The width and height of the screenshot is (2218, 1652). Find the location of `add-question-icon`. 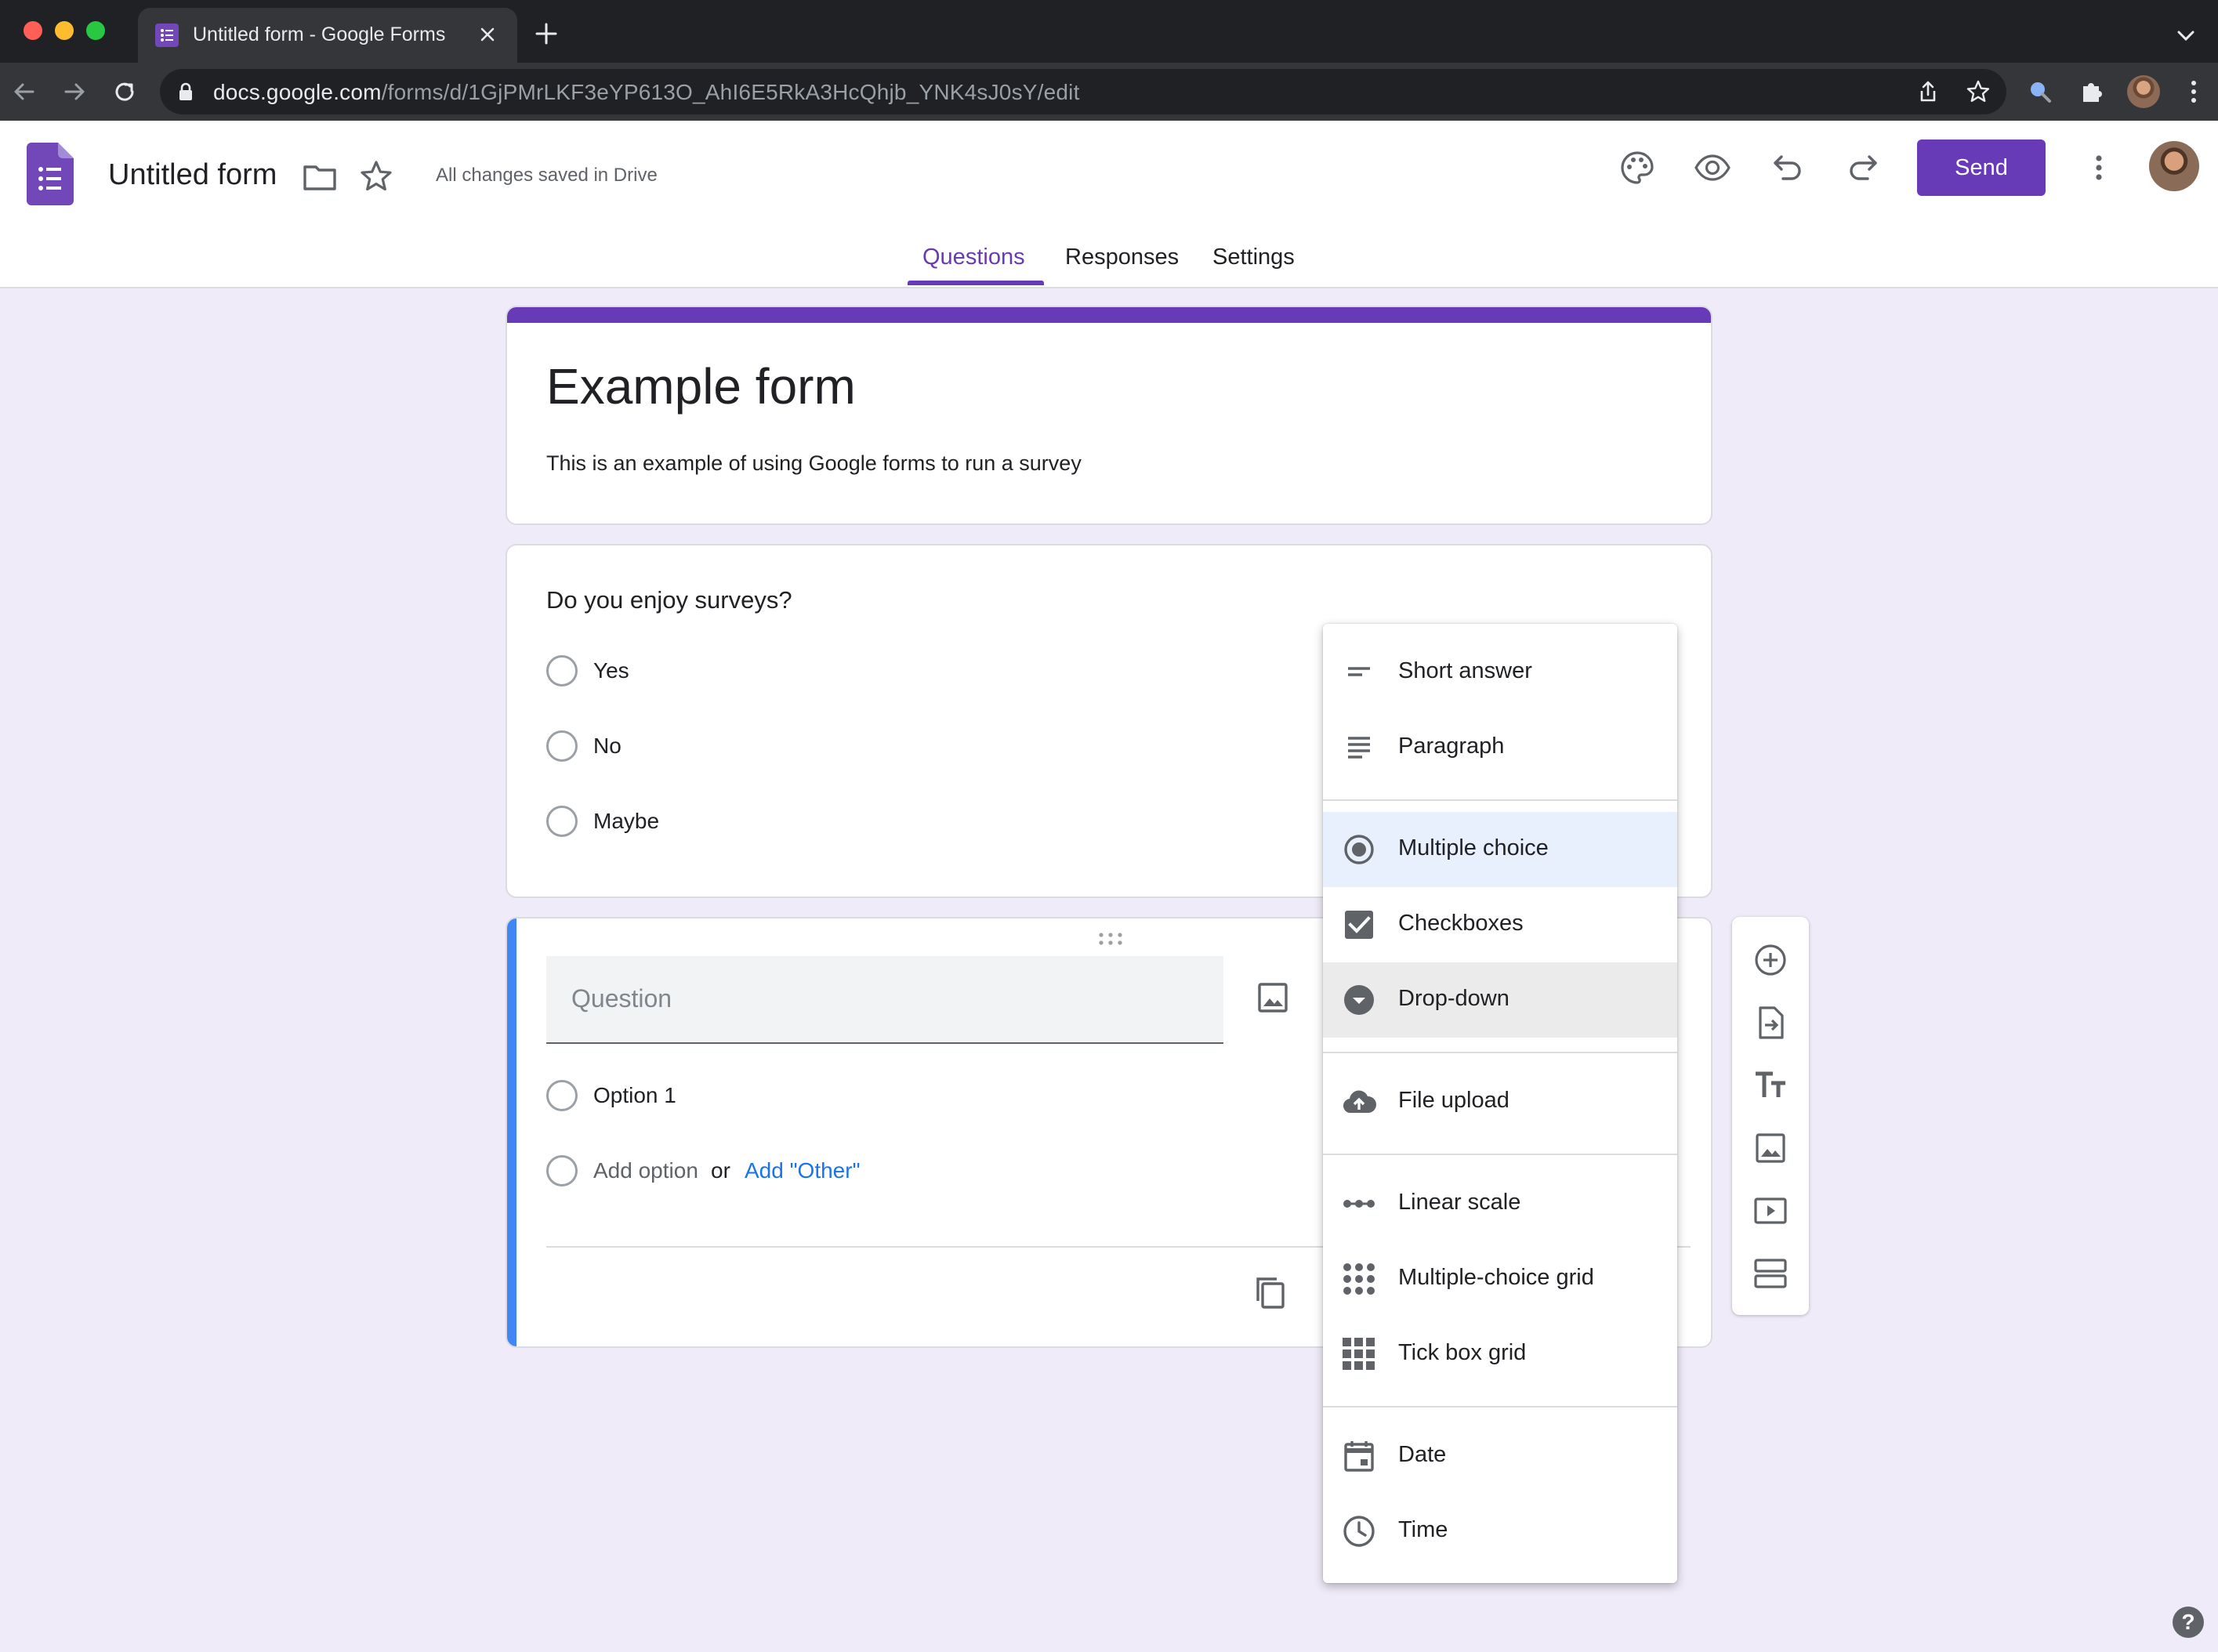

add-question-icon is located at coordinates (1770, 960).